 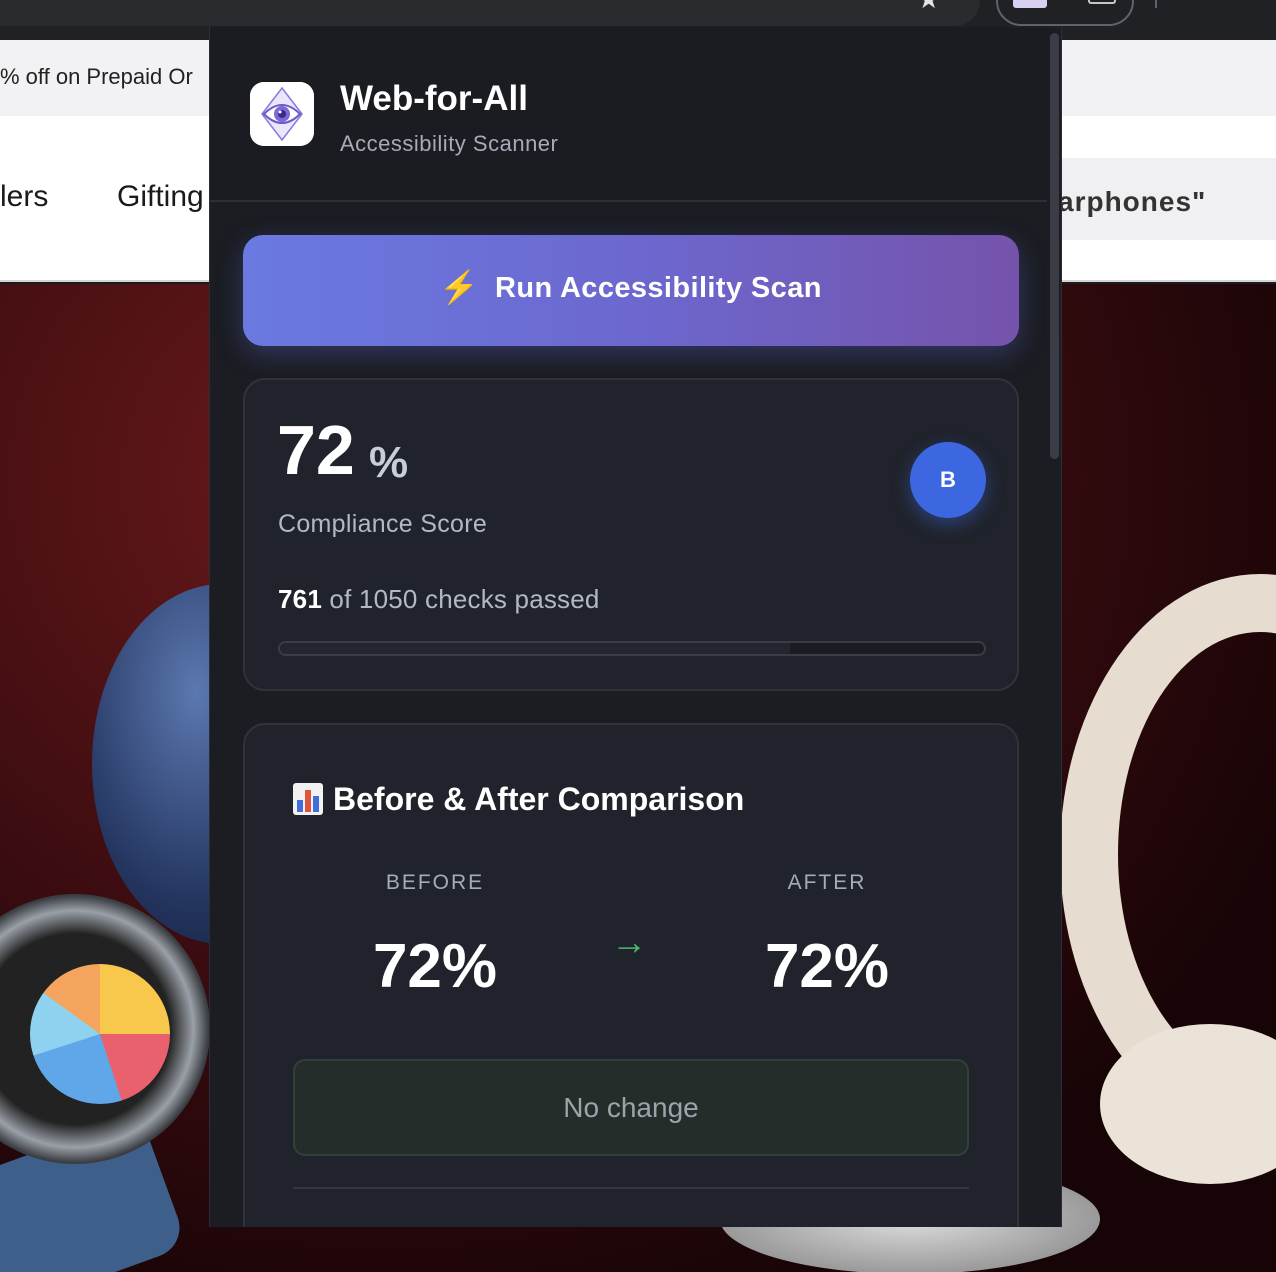 I want to click on change-status-text: No change, so click(x=631, y=1107).